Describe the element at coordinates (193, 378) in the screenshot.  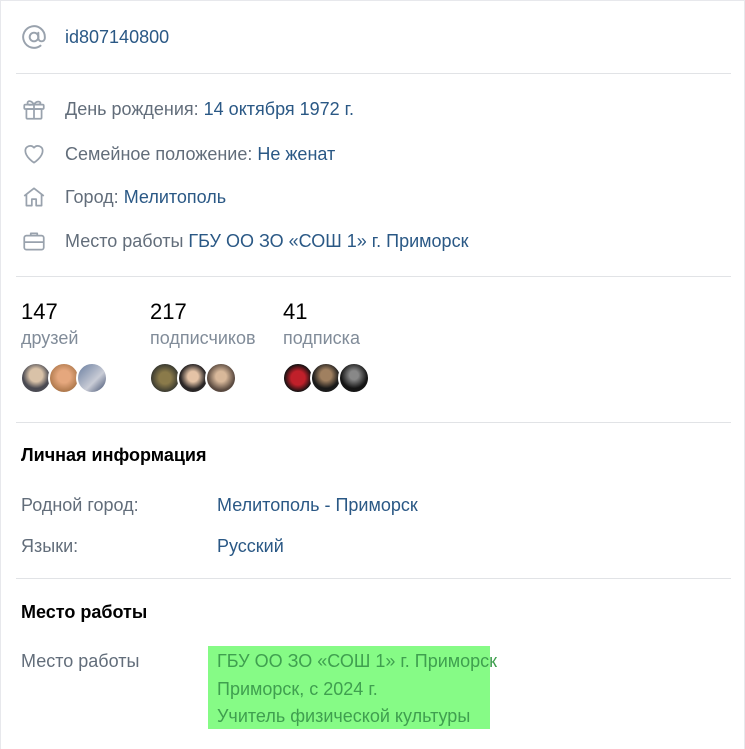
I see `followers-avatars` at that location.